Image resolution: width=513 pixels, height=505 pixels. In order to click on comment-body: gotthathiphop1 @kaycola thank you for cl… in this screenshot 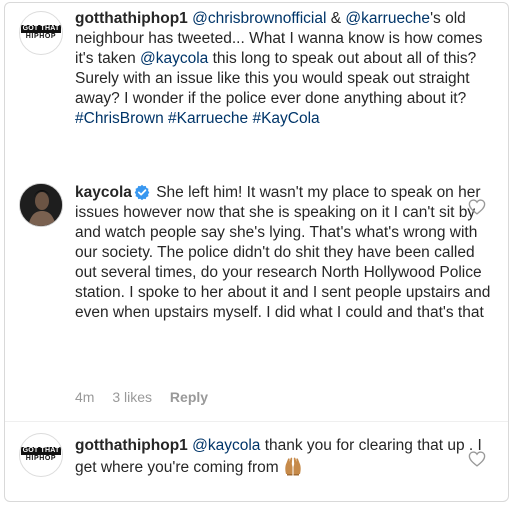, I will do `click(285, 457)`.